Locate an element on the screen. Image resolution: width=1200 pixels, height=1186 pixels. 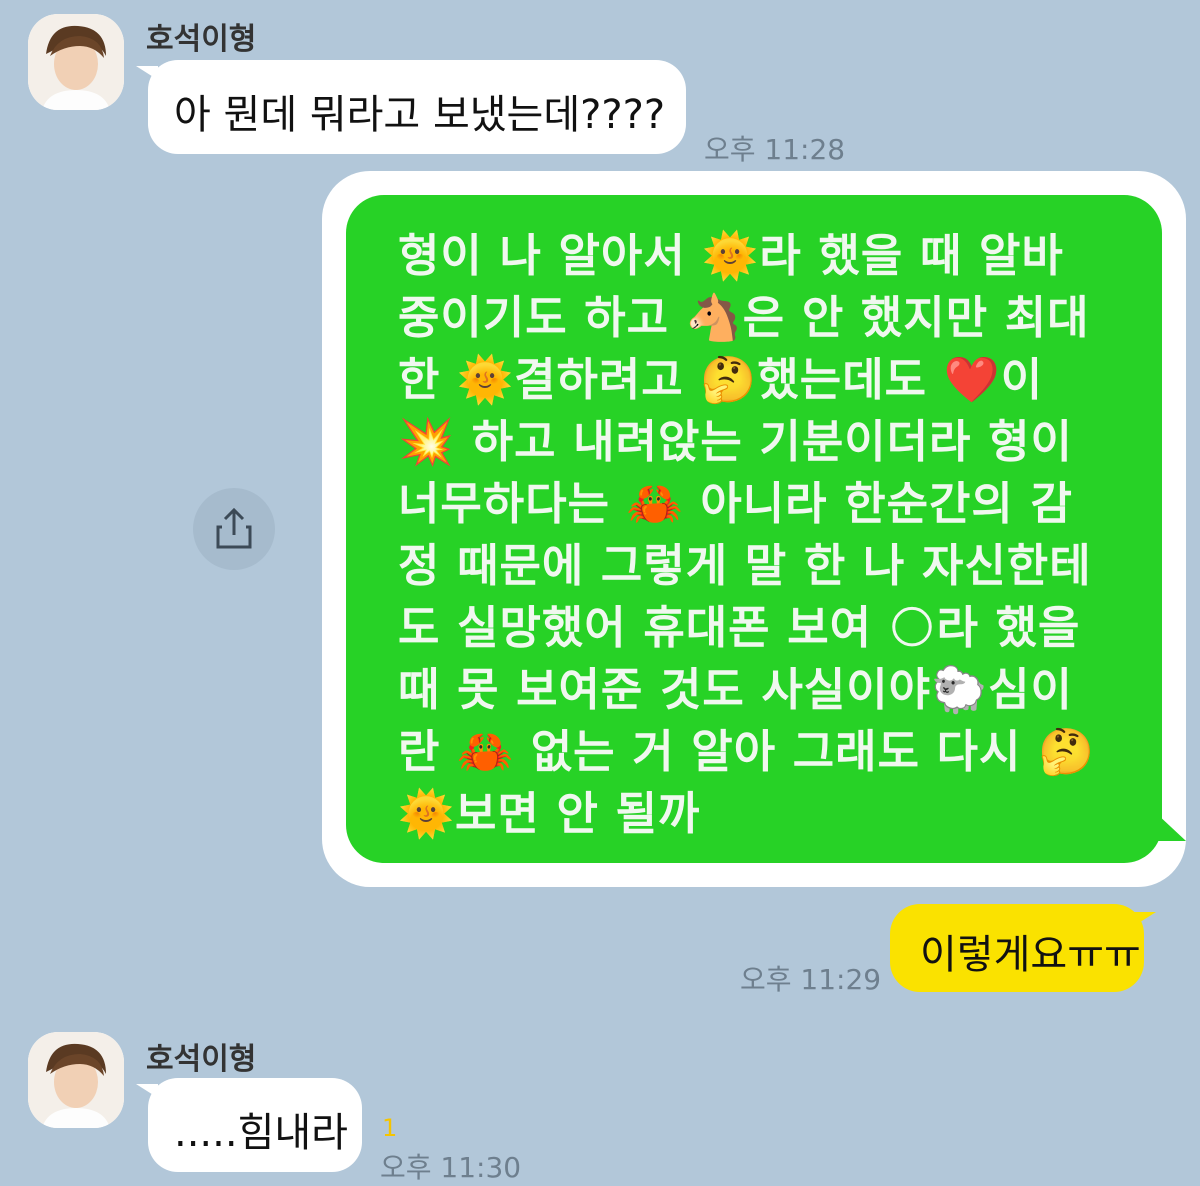
share-icon is located at coordinates (234, 528).